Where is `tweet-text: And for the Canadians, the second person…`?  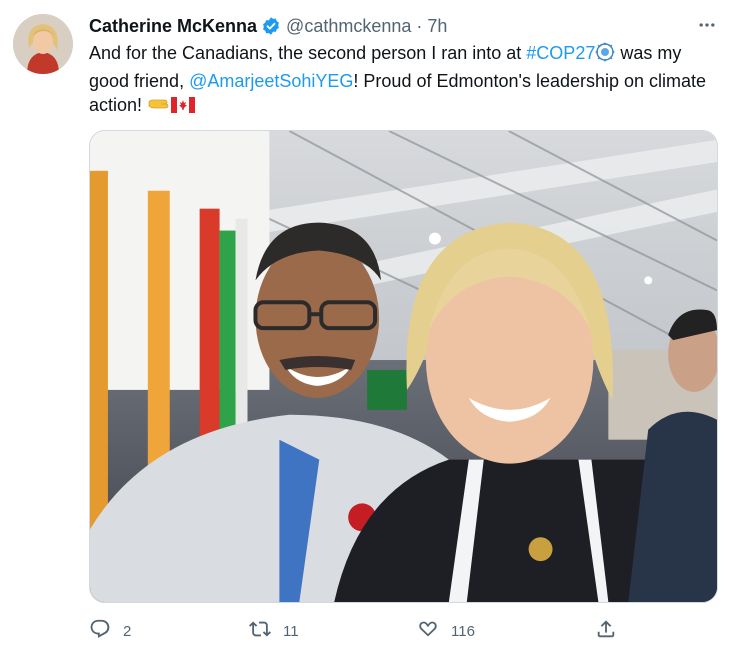 tweet-text: And for the Canadians, the second person… is located at coordinates (402, 81).